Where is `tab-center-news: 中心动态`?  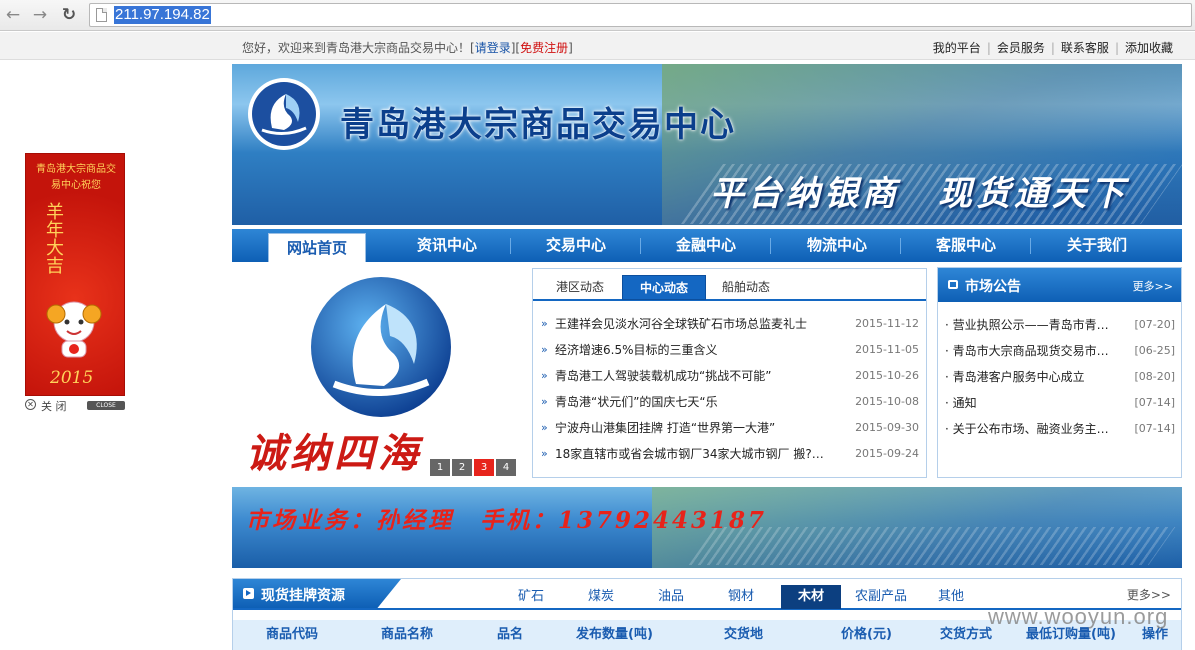 tab-center-news: 中心动态 is located at coordinates (664, 287).